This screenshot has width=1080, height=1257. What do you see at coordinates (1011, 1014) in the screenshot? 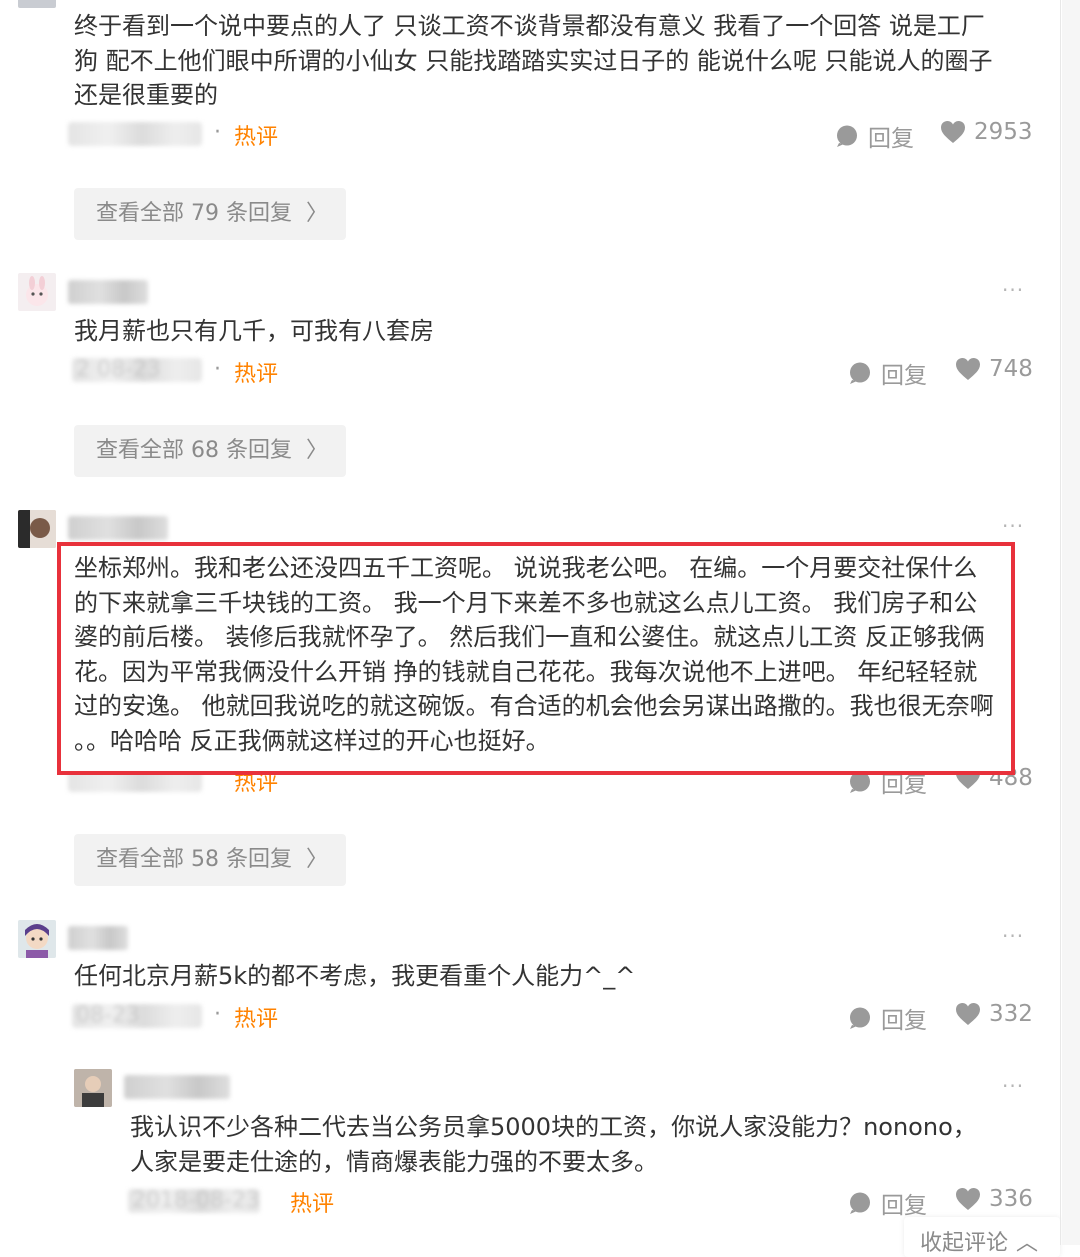
I see `like-count: 332` at bounding box center [1011, 1014].